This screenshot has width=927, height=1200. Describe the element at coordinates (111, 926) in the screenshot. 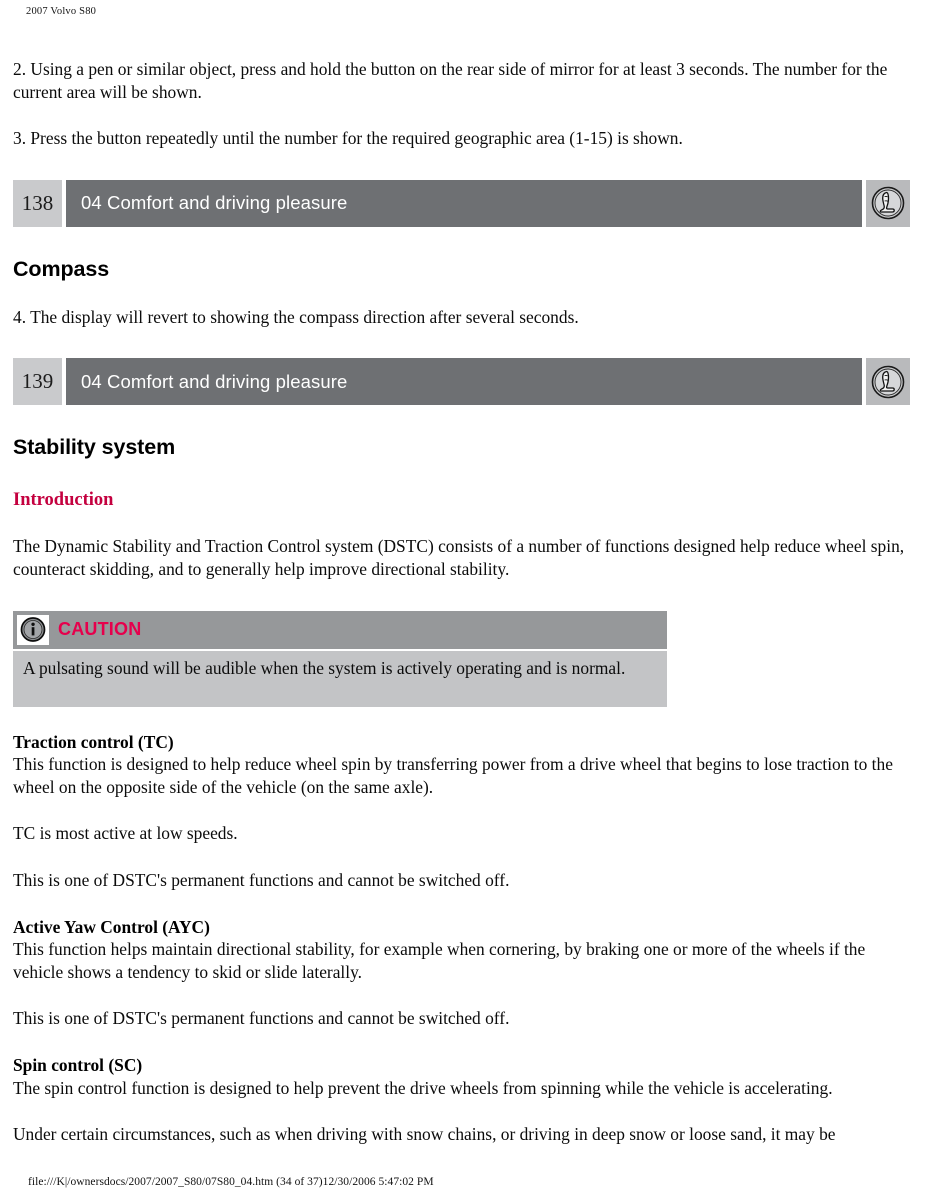

I see `subheading-active-yaw-control: Active Yaw Control (AYC)` at that location.